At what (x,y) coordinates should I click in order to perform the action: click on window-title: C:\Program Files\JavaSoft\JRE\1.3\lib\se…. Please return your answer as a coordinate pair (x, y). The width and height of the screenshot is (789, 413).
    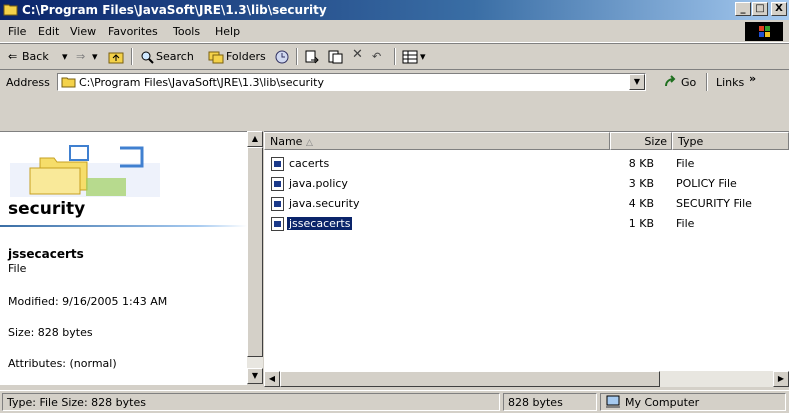
    Looking at the image, I should click on (174, 10).